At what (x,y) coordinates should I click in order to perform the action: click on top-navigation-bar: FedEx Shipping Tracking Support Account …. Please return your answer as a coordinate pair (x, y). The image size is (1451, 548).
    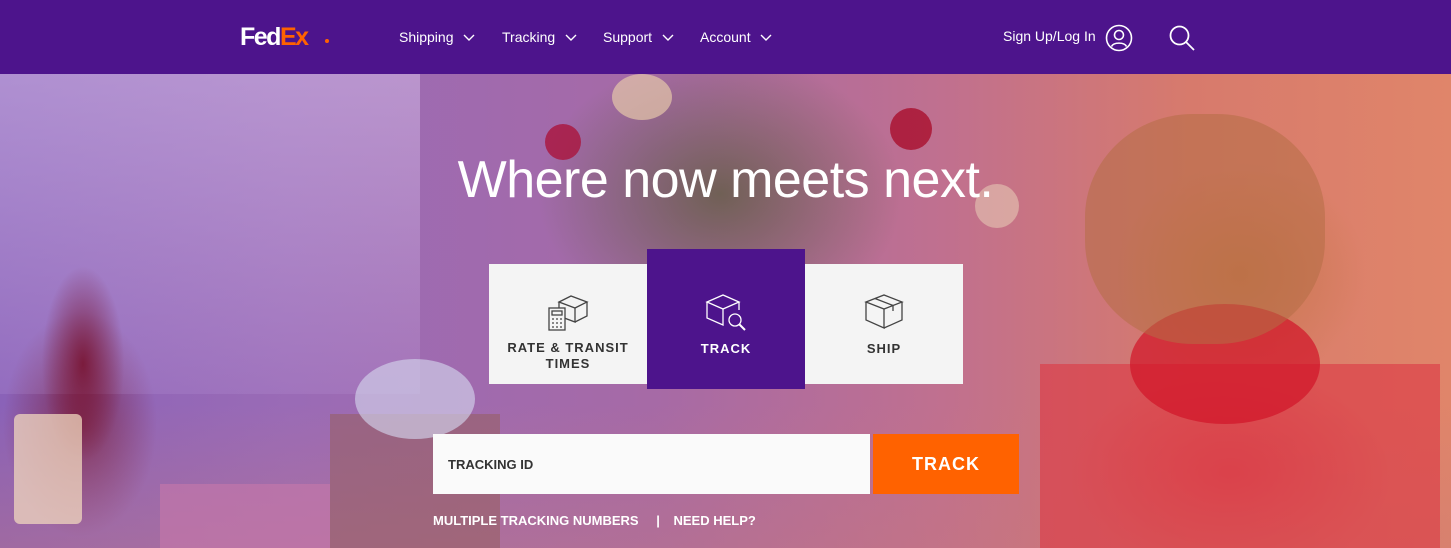
    Looking at the image, I should click on (725, 37).